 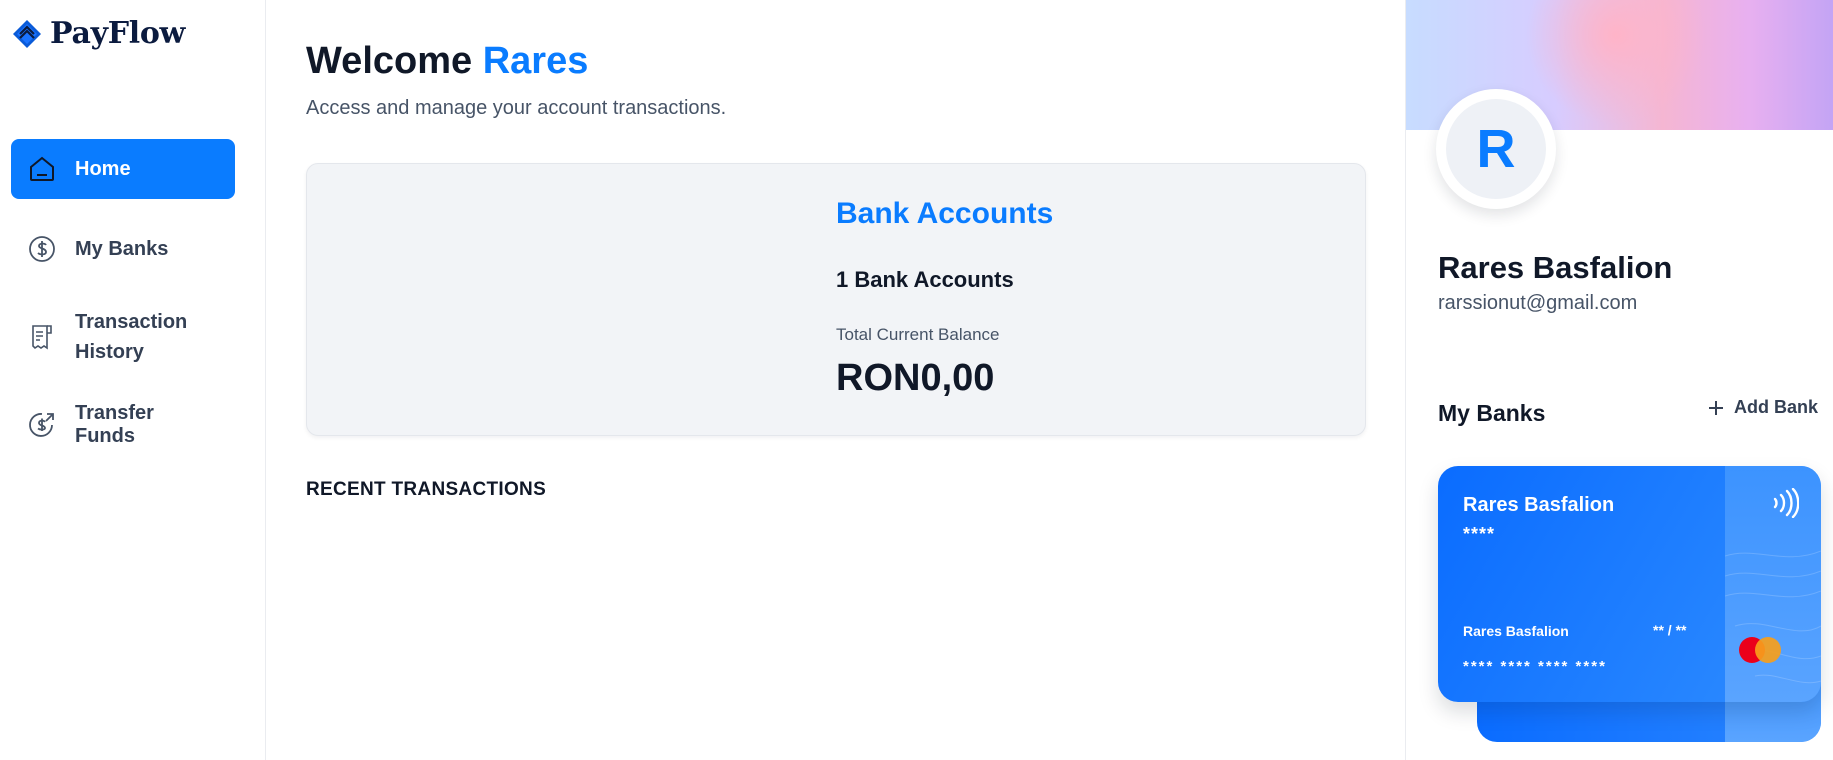 I want to click on dollar-circle-icon, so click(x=42, y=249).